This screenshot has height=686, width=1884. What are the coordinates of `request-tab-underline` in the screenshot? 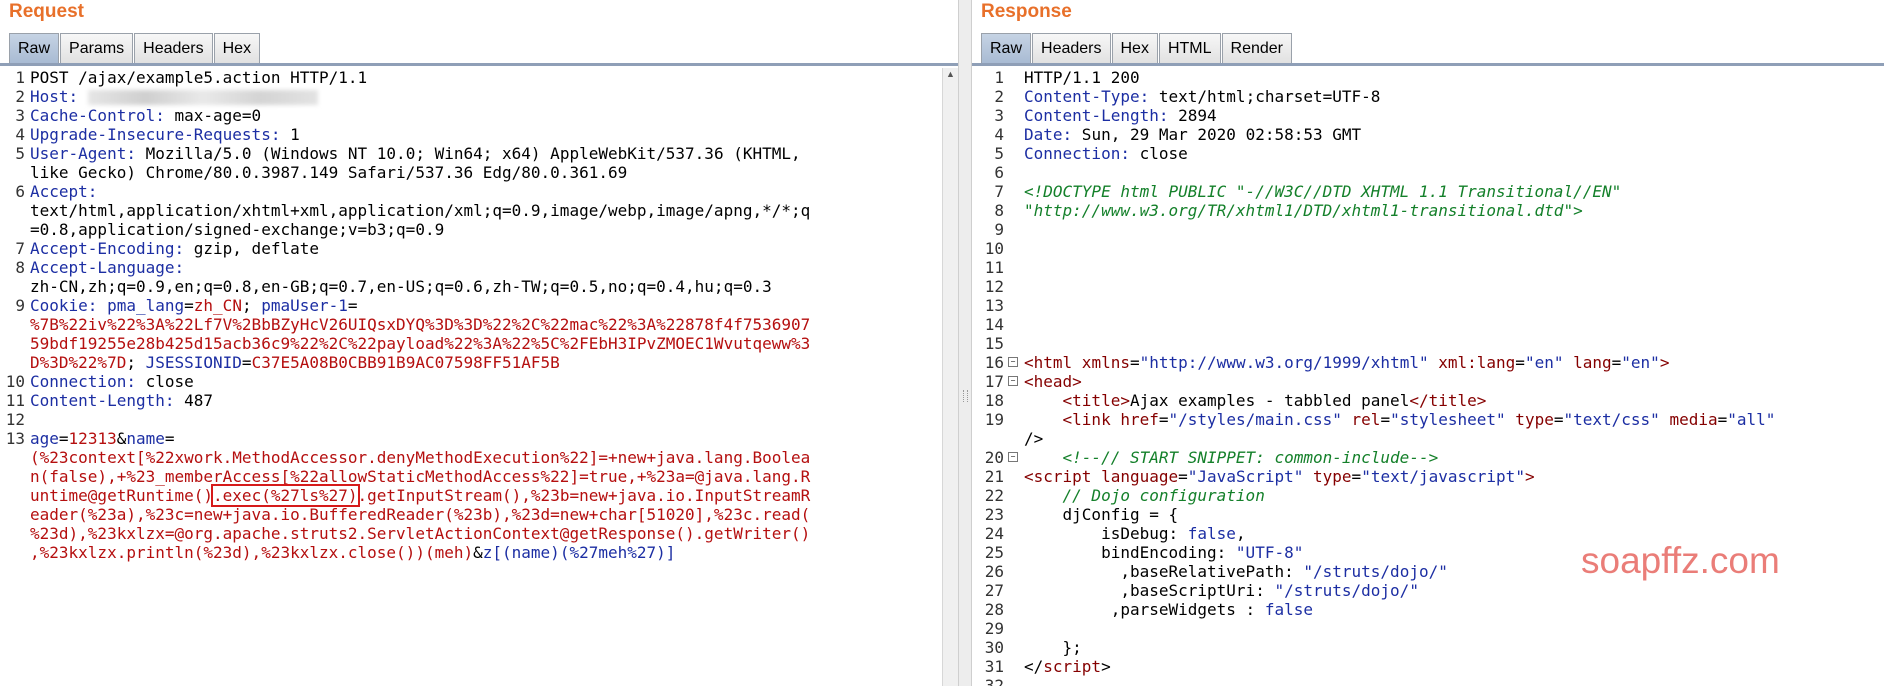 It's located at (479, 64).